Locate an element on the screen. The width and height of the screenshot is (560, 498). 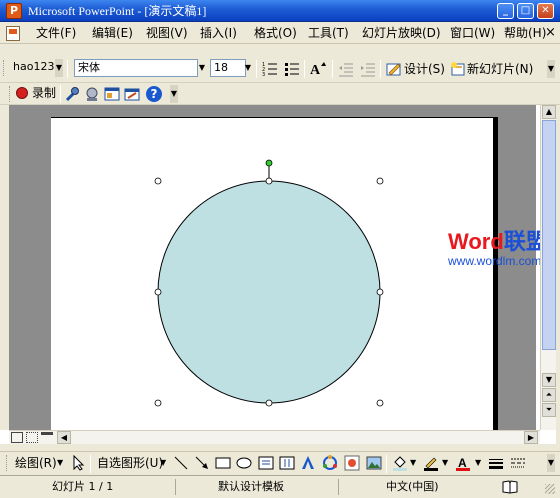
toolbar2-options-icon: ▼ is located at coordinates (174, 94).